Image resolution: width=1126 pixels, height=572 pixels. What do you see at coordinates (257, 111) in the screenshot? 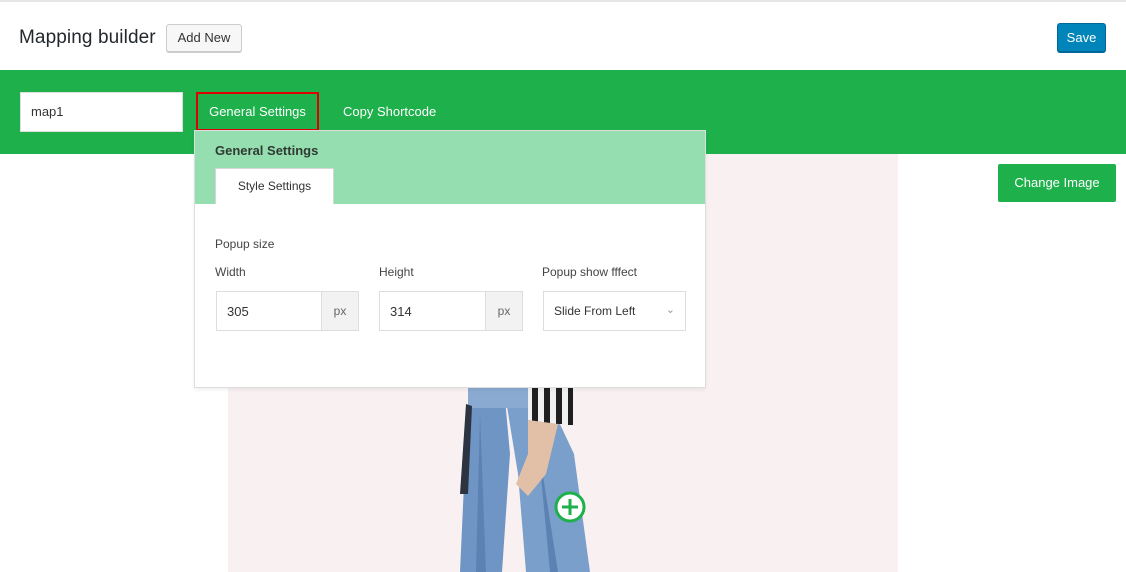
I see `tab-general-settings: General Settings` at bounding box center [257, 111].